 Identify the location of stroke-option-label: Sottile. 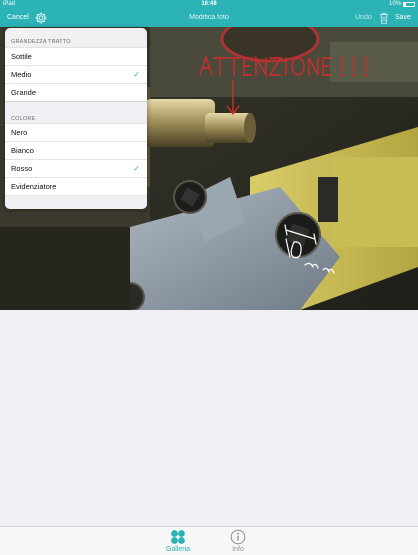
(21, 56).